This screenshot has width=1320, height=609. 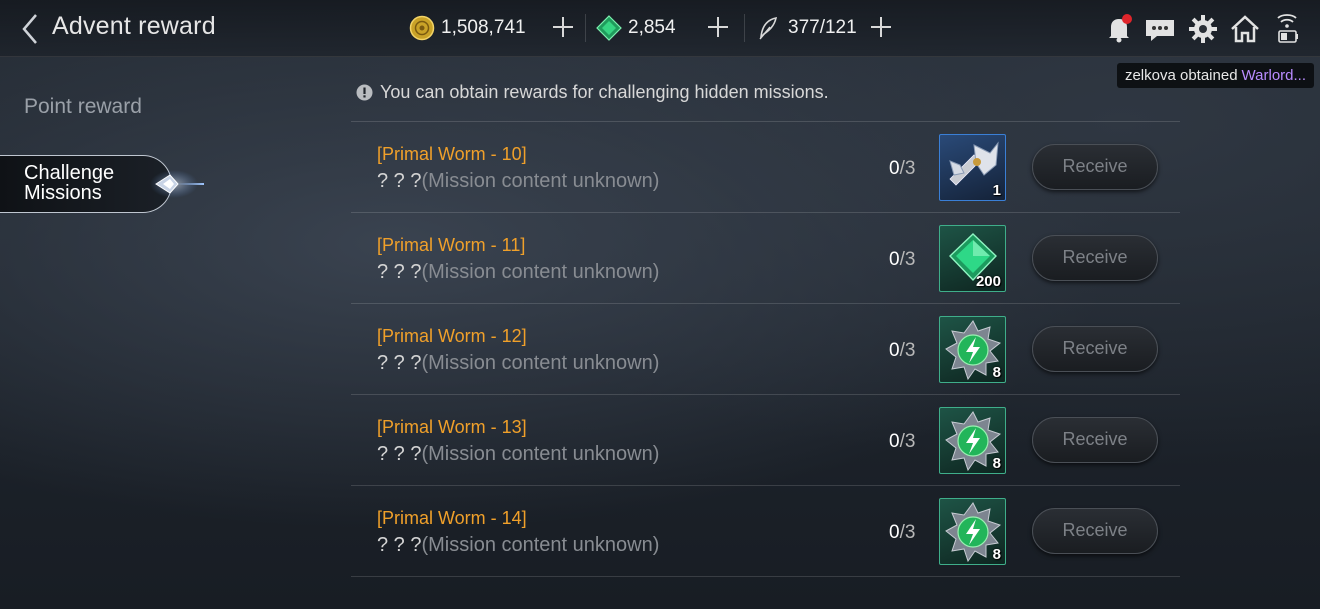 What do you see at coordinates (452, 427) in the screenshot?
I see `mission-title: [Primal Worm - 13]` at bounding box center [452, 427].